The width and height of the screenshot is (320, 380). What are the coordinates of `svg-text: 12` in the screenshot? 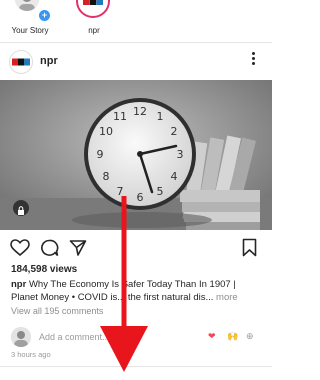 It's located at (140, 111).